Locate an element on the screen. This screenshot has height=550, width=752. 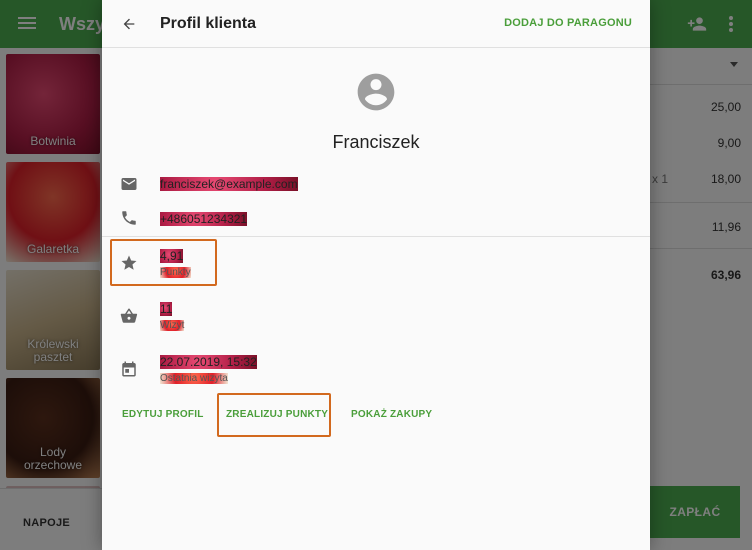
calendar-icon is located at coordinates (129, 369).